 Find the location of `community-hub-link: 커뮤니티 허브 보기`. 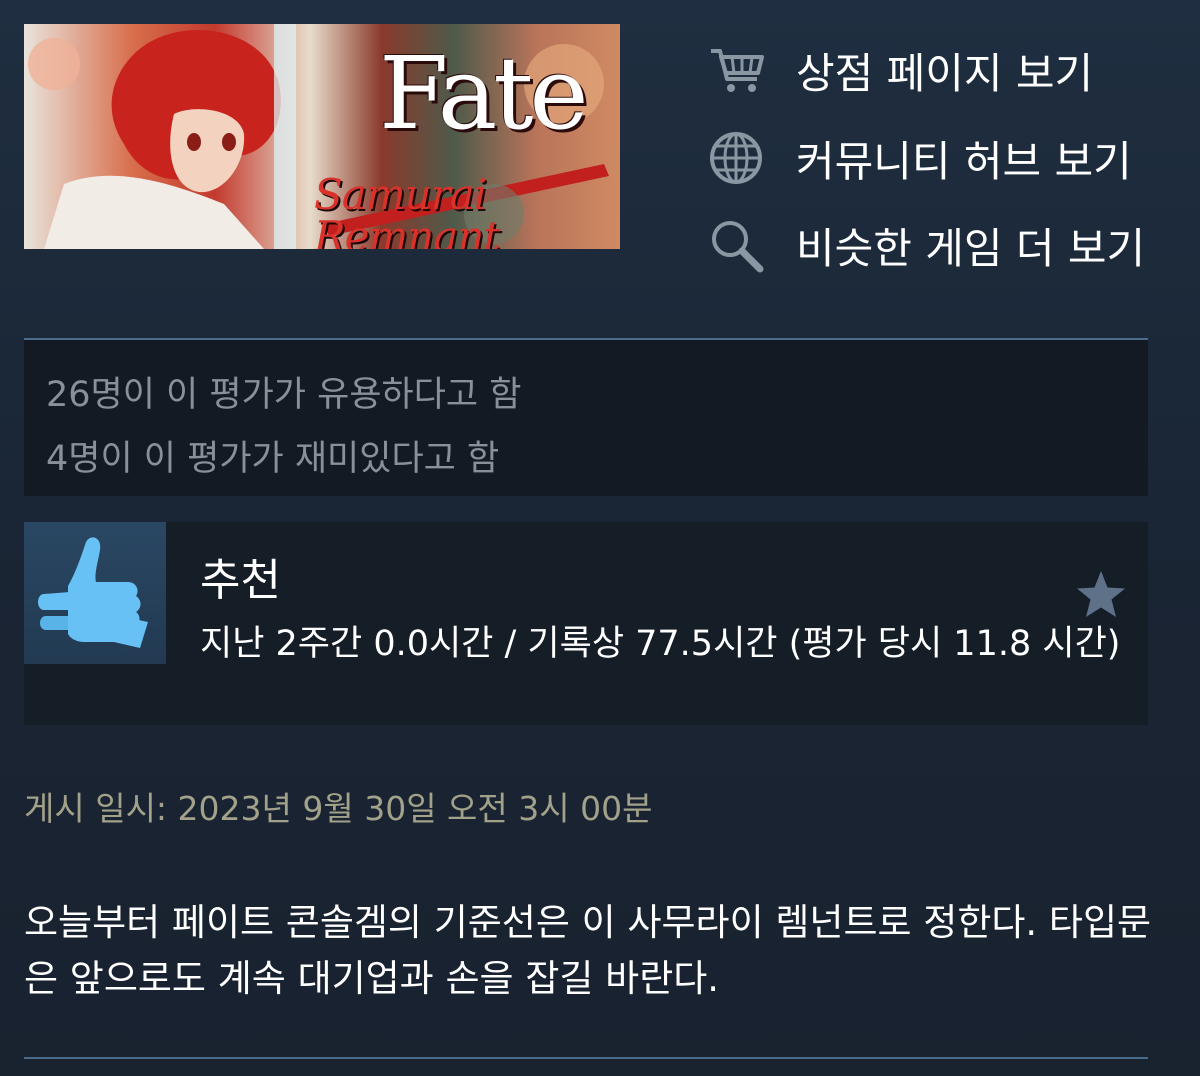

community-hub-link: 커뮤니티 허브 보기 is located at coordinates (938, 158).